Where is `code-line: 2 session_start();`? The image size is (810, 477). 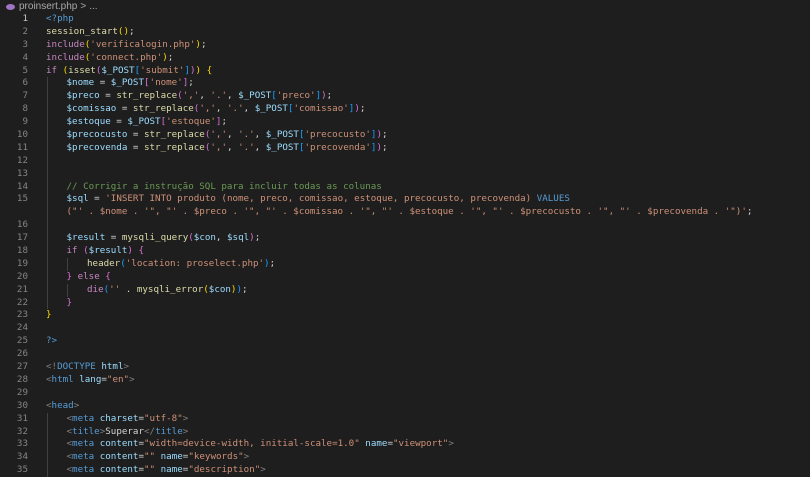
code-line: 2 session_start(); is located at coordinates (405, 32).